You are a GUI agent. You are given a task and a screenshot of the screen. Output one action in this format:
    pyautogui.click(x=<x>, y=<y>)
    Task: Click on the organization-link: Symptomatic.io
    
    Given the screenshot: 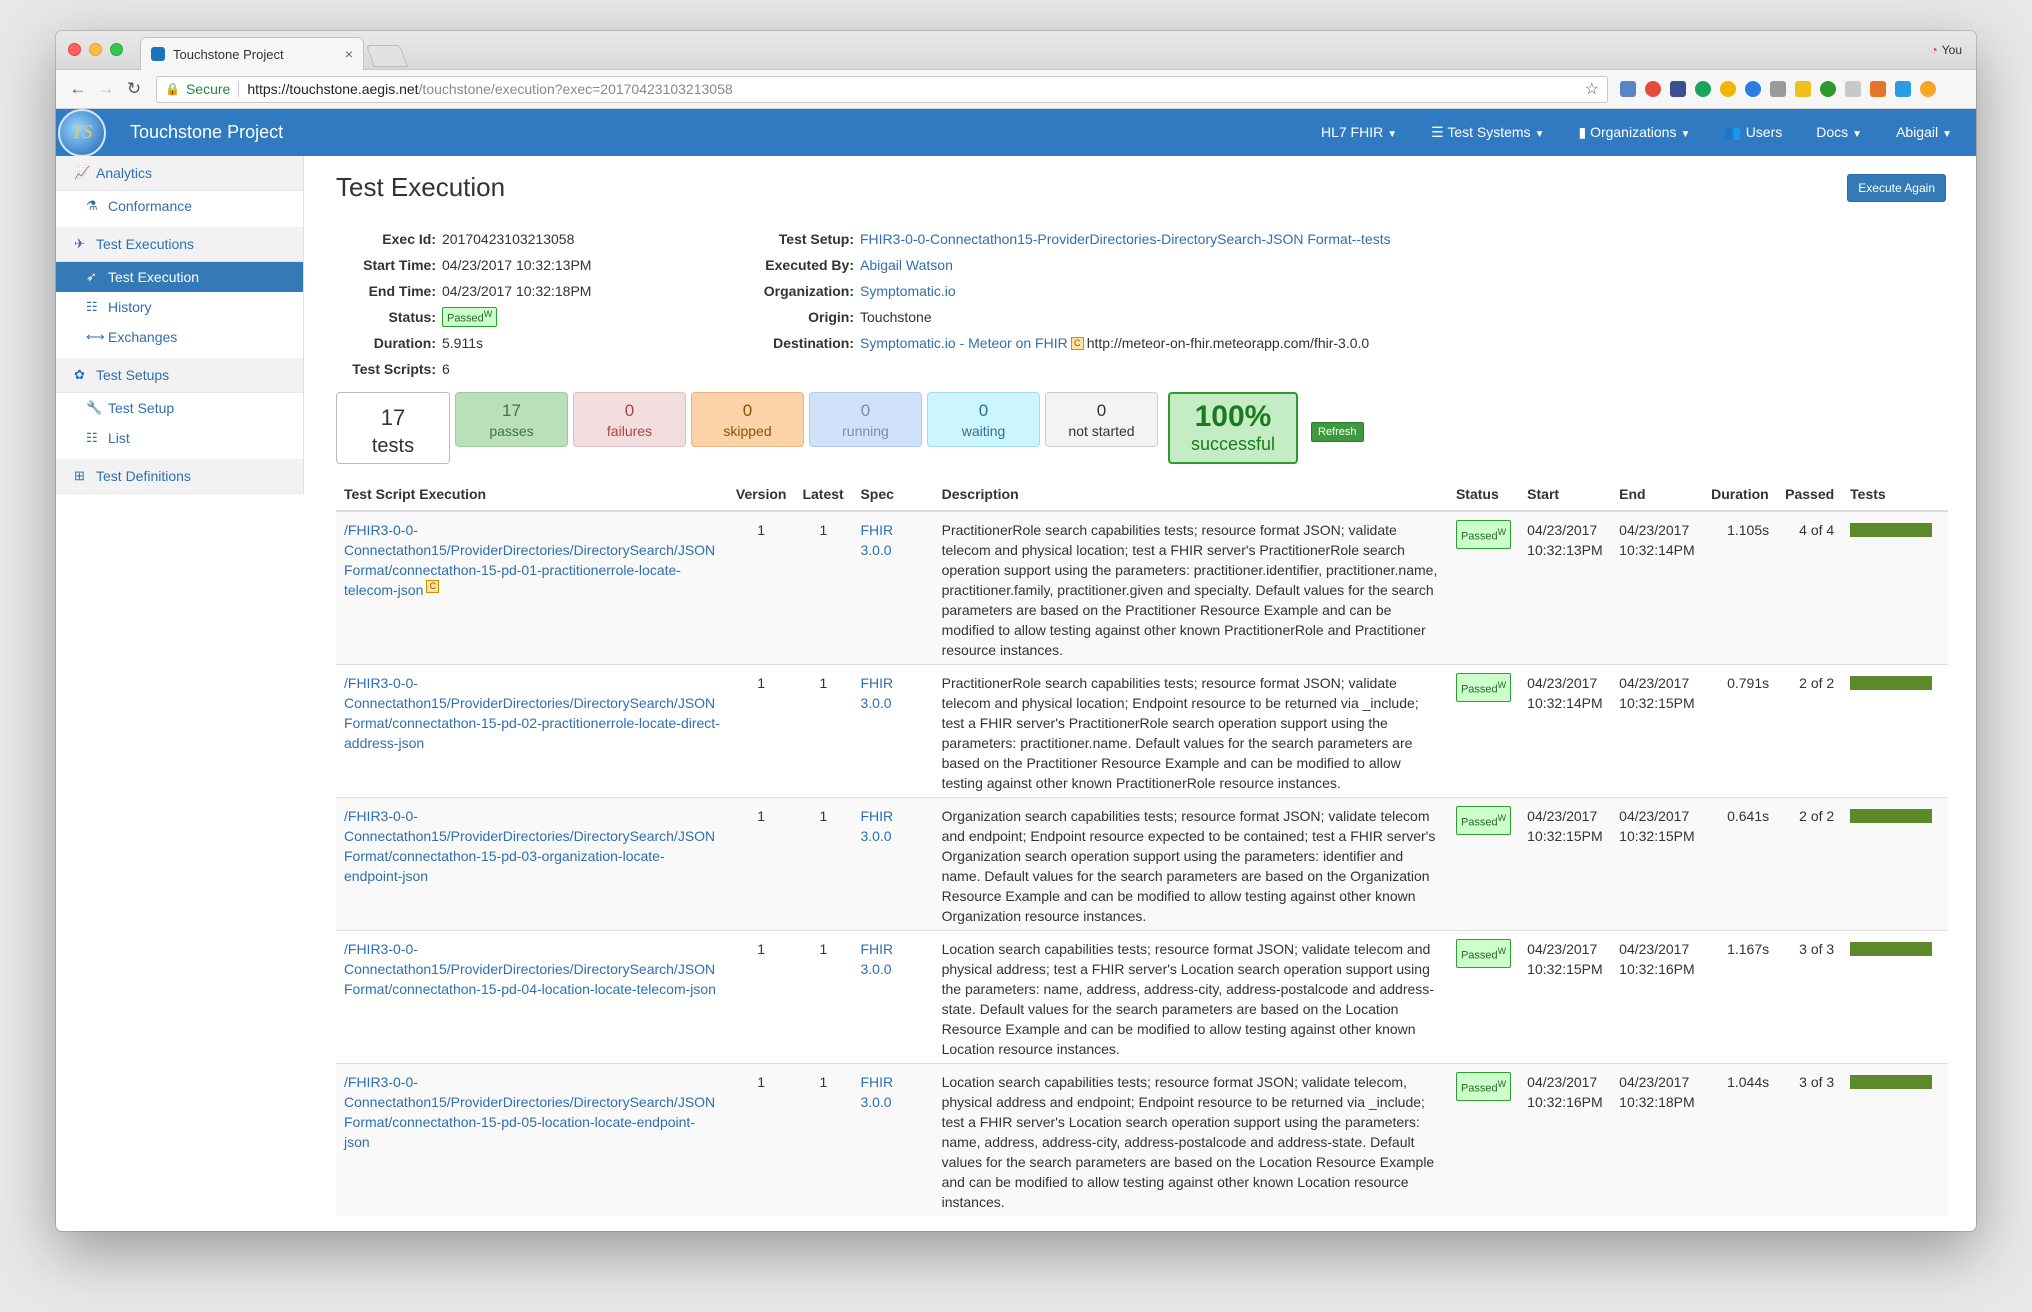 What is the action you would take?
    pyautogui.click(x=908, y=291)
    